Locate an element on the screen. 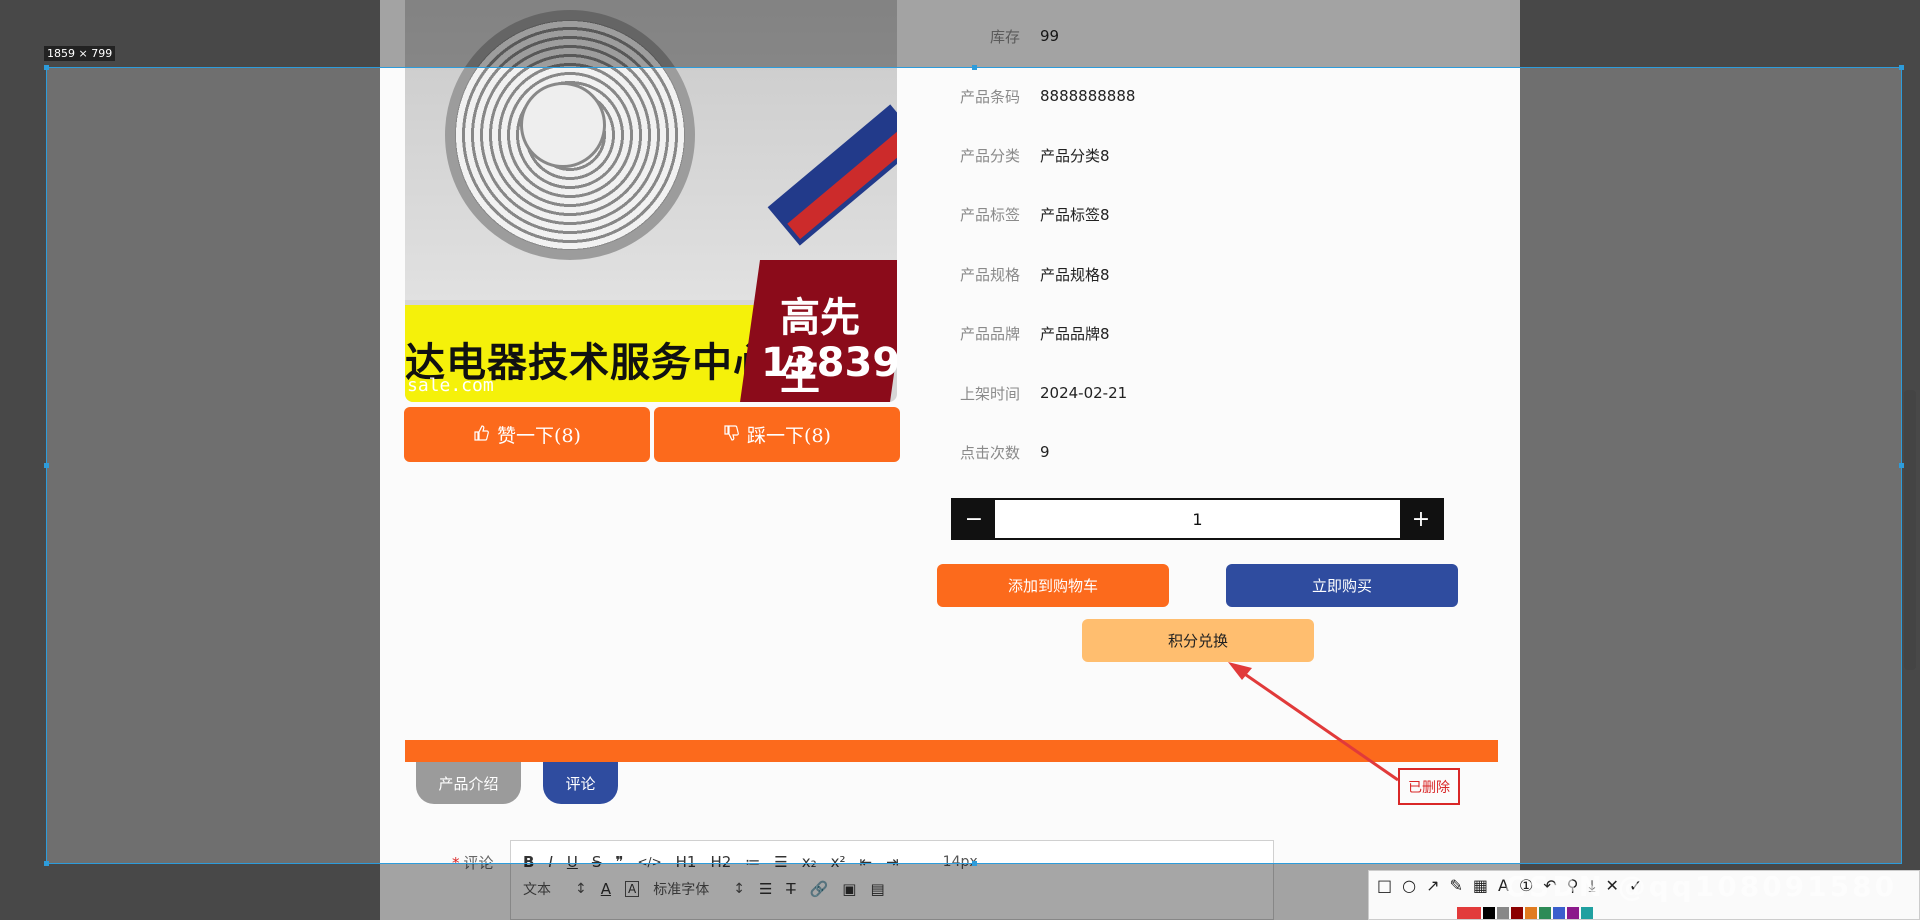 This screenshot has width=1920, height=920. arrow-tool-icon: ↗ is located at coordinates (1432, 886).